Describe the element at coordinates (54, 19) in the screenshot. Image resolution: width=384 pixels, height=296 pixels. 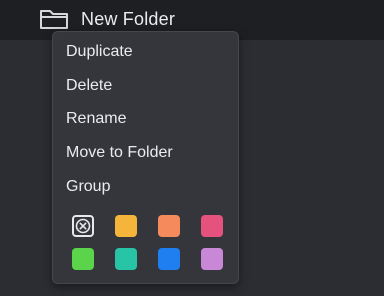
I see `folder-icon` at that location.